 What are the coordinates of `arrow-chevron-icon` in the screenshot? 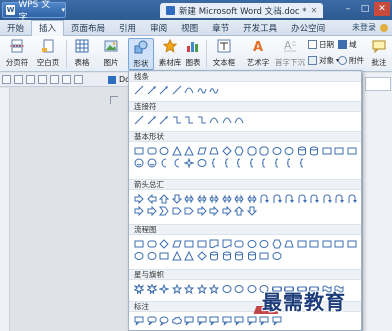 It's located at (164, 211).